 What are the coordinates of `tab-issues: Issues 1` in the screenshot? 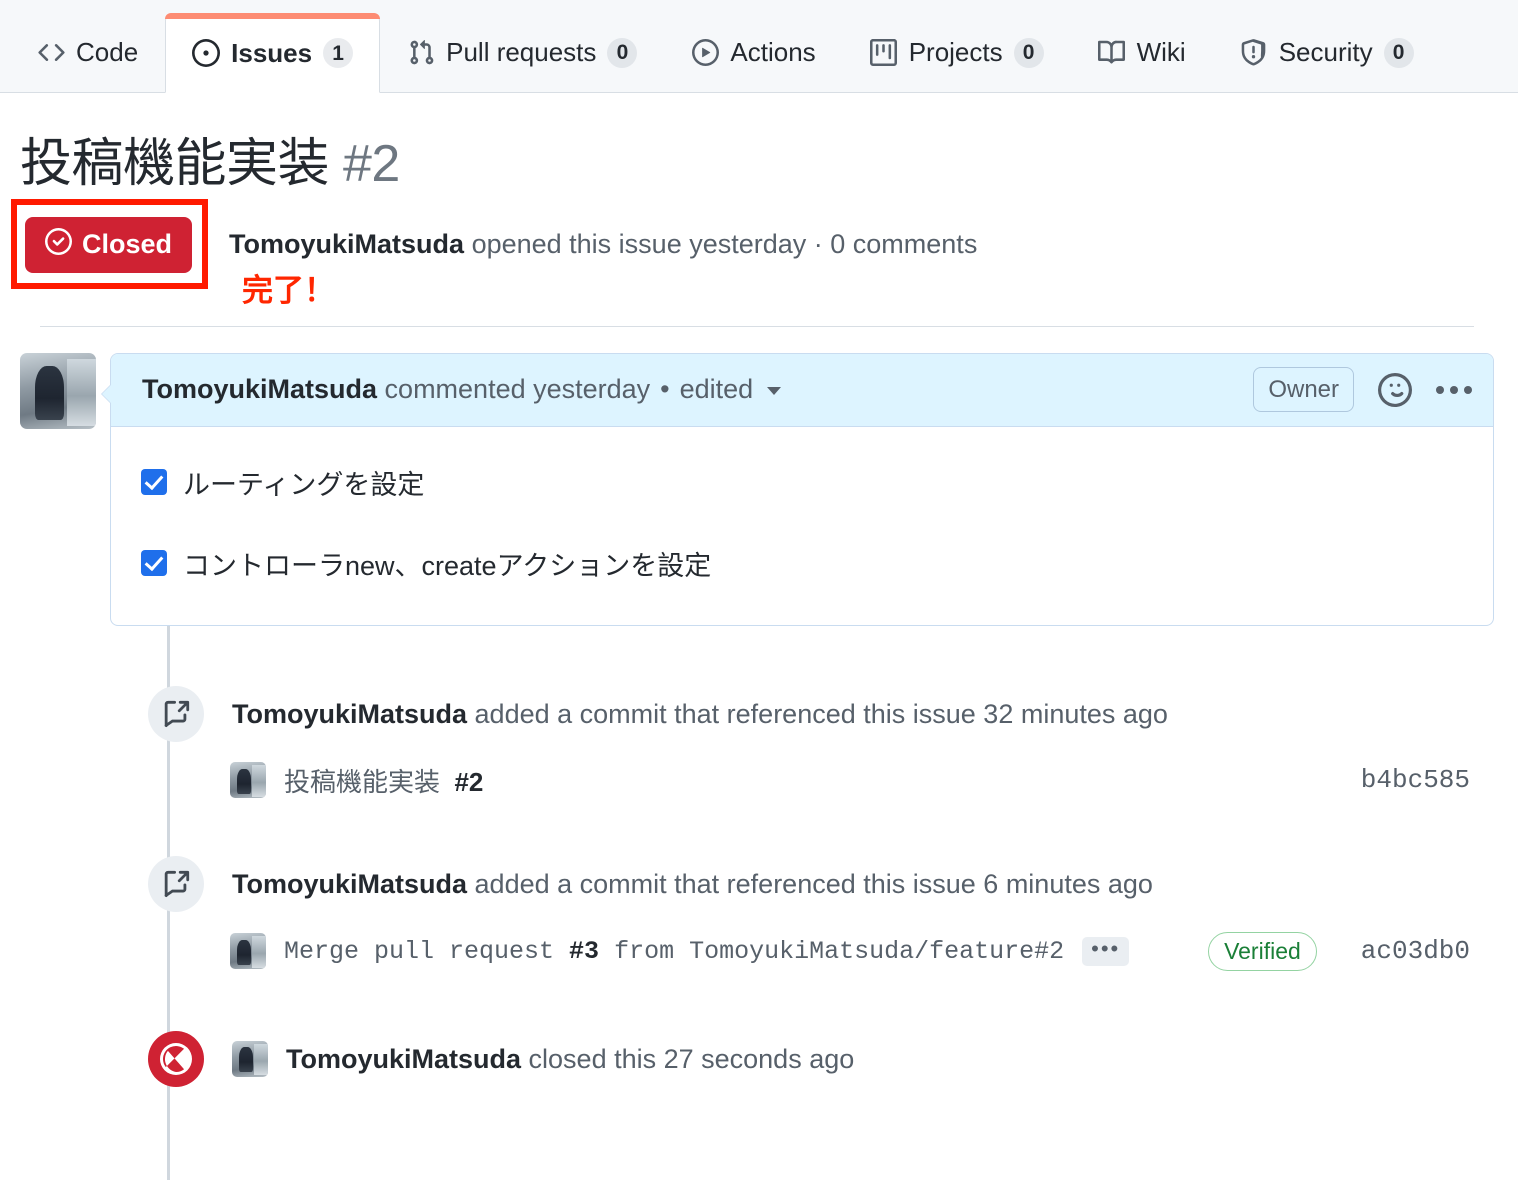 It's located at (273, 53).